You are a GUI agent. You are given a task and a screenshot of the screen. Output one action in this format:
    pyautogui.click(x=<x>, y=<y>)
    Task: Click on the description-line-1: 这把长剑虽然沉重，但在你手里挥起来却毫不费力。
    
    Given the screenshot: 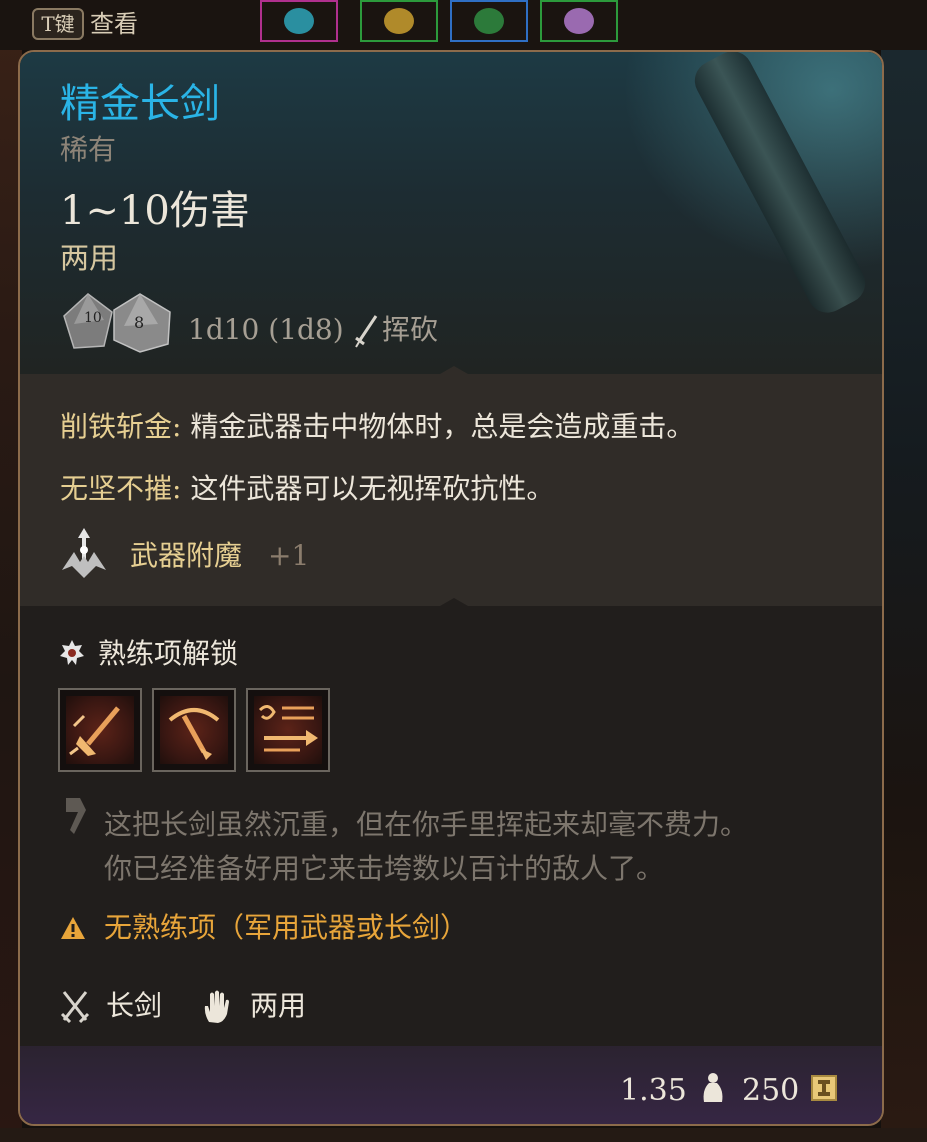 What is the action you would take?
    pyautogui.click(x=426, y=824)
    